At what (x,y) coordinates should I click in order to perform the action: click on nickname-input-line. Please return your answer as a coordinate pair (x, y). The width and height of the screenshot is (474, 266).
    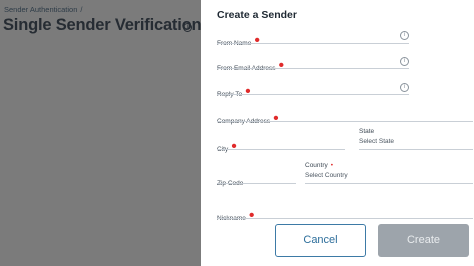
    Looking at the image, I should click on (345, 218).